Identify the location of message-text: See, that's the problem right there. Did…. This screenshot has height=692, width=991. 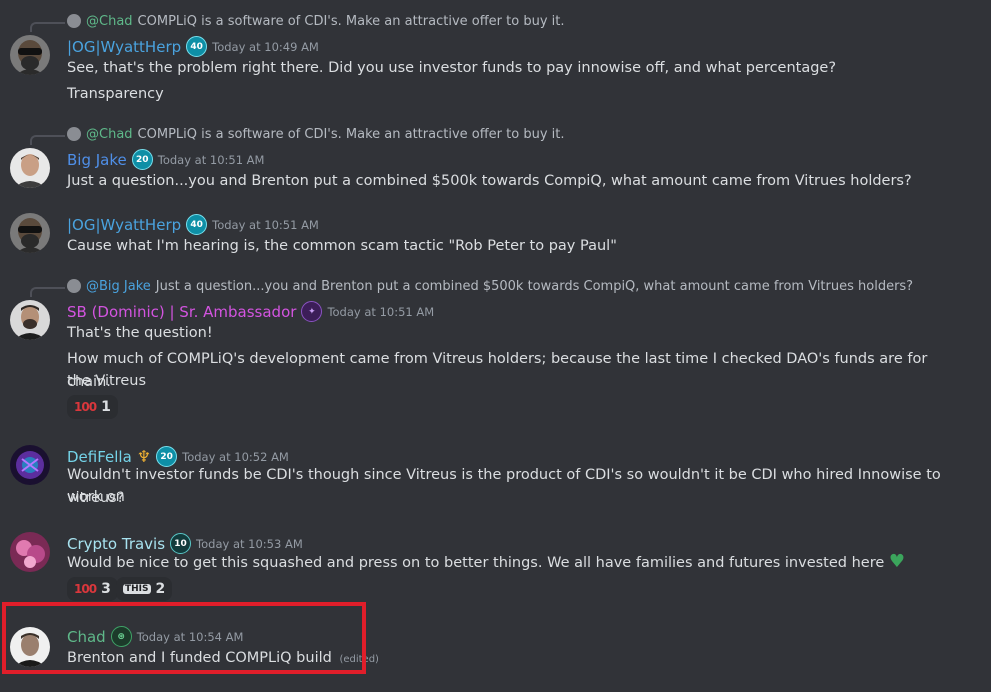
(452, 68).